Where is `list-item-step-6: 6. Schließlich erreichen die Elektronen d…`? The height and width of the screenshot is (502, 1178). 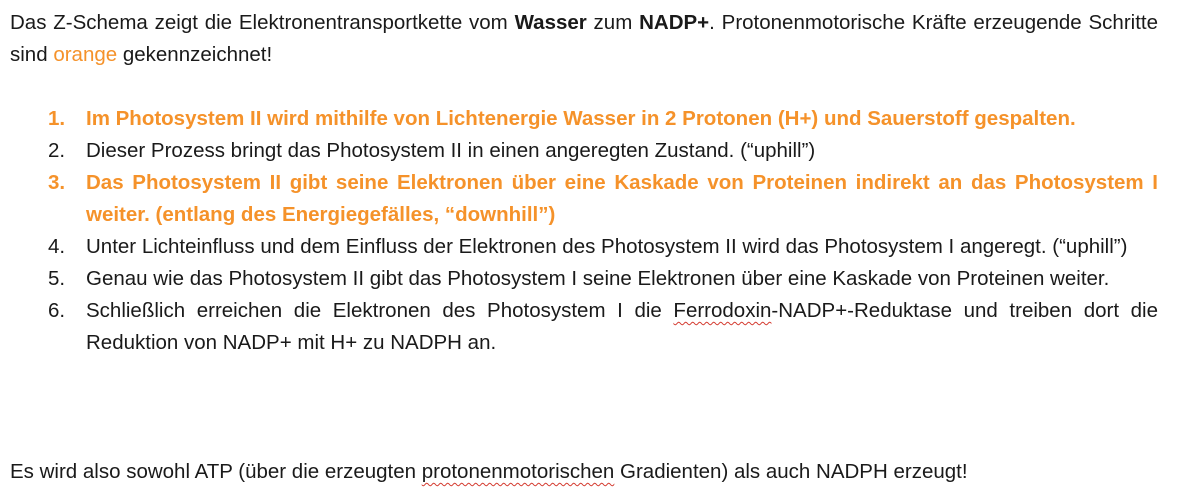 list-item-step-6: 6. Schließlich erreichen die Elektronen d… is located at coordinates (579, 327).